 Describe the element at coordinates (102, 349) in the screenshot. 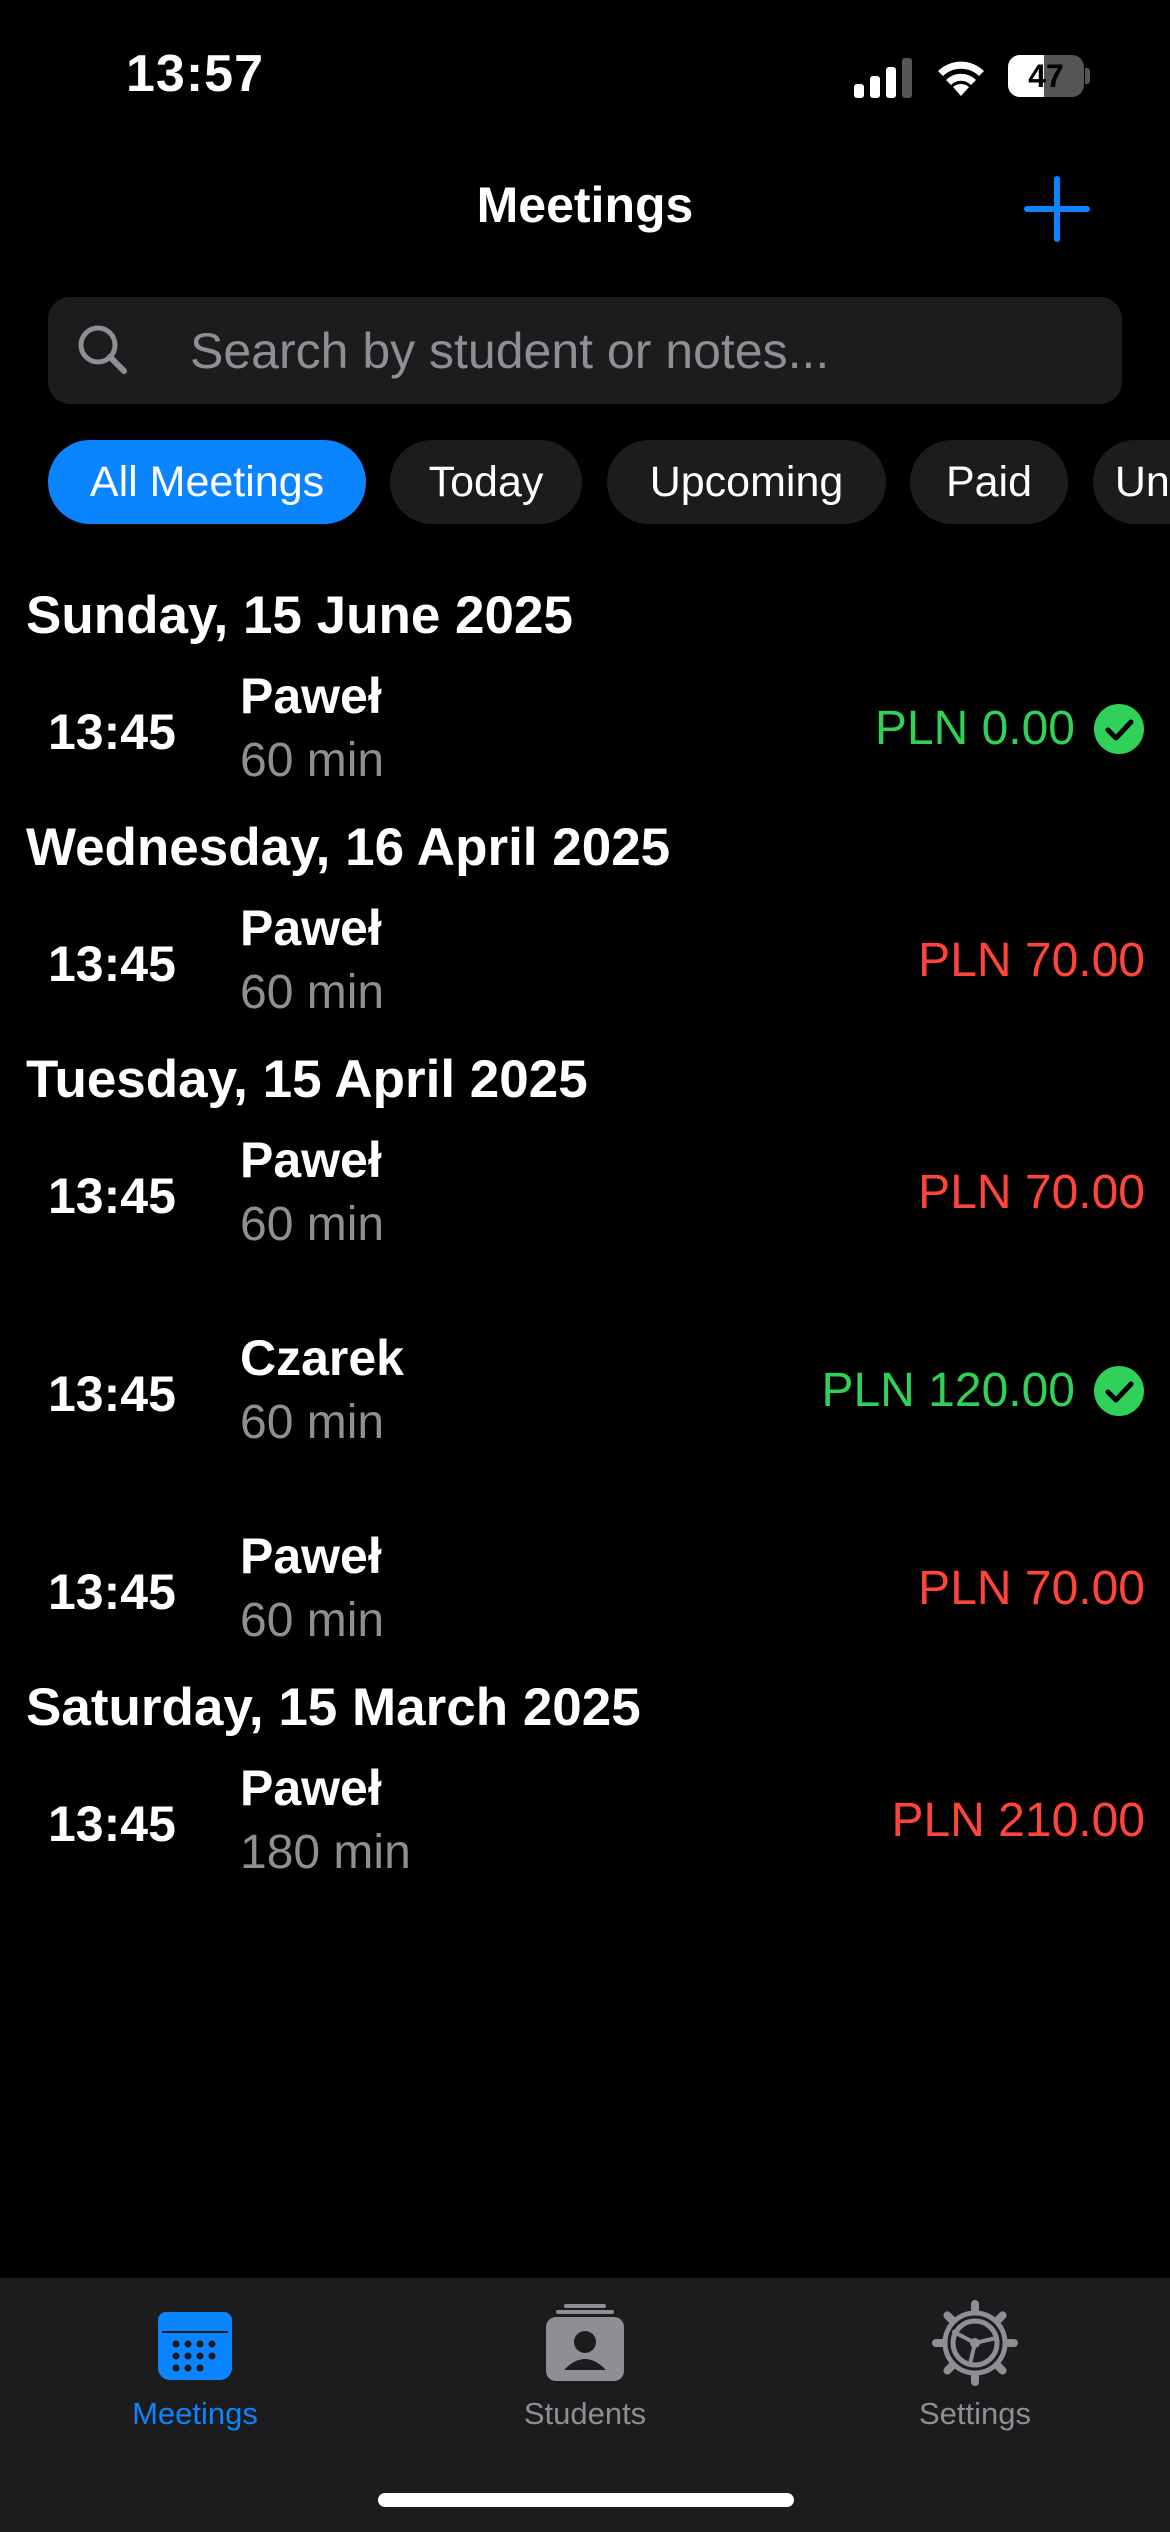

I see `magnifying-glass-icon` at that location.